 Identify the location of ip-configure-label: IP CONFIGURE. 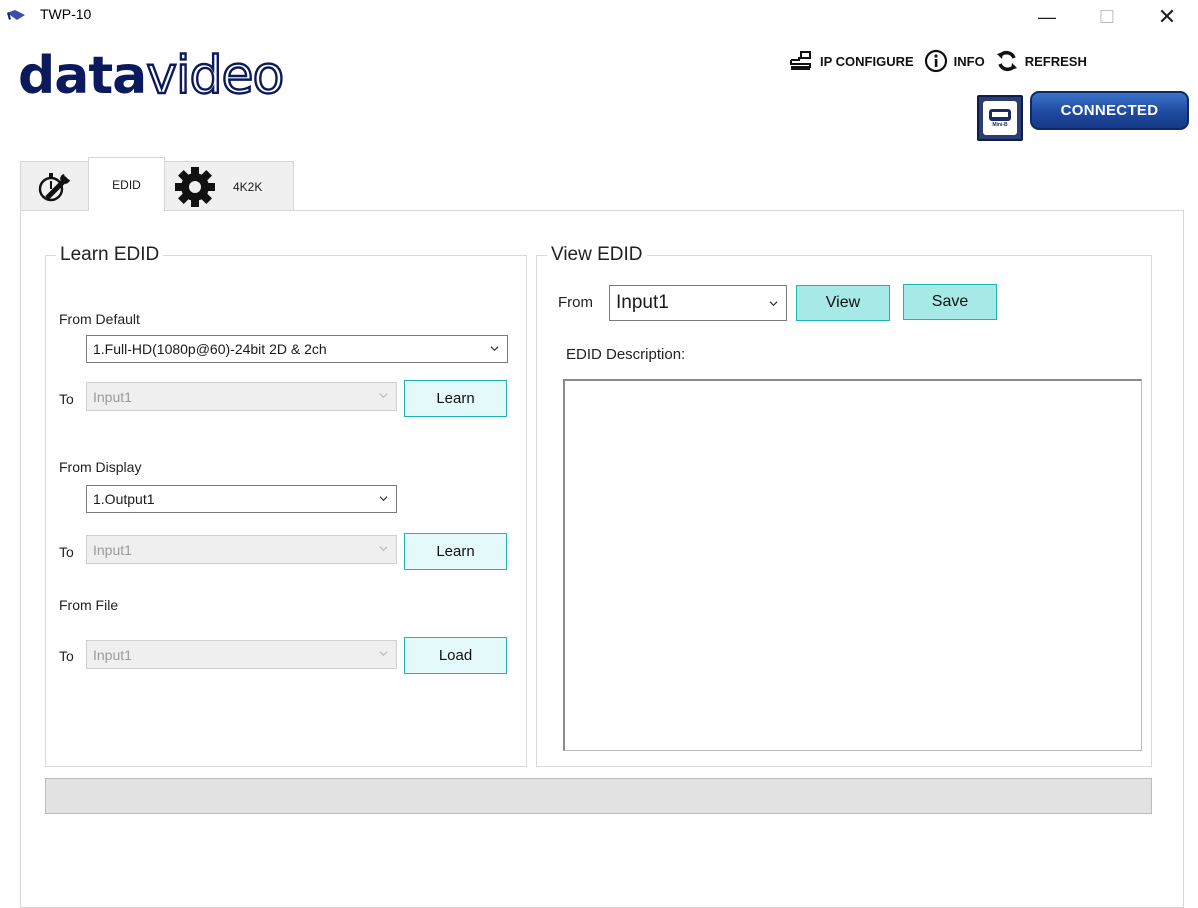
(867, 61).